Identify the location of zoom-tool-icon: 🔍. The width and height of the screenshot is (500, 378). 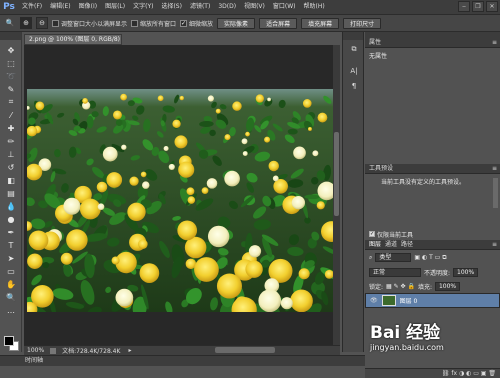
(11, 297).